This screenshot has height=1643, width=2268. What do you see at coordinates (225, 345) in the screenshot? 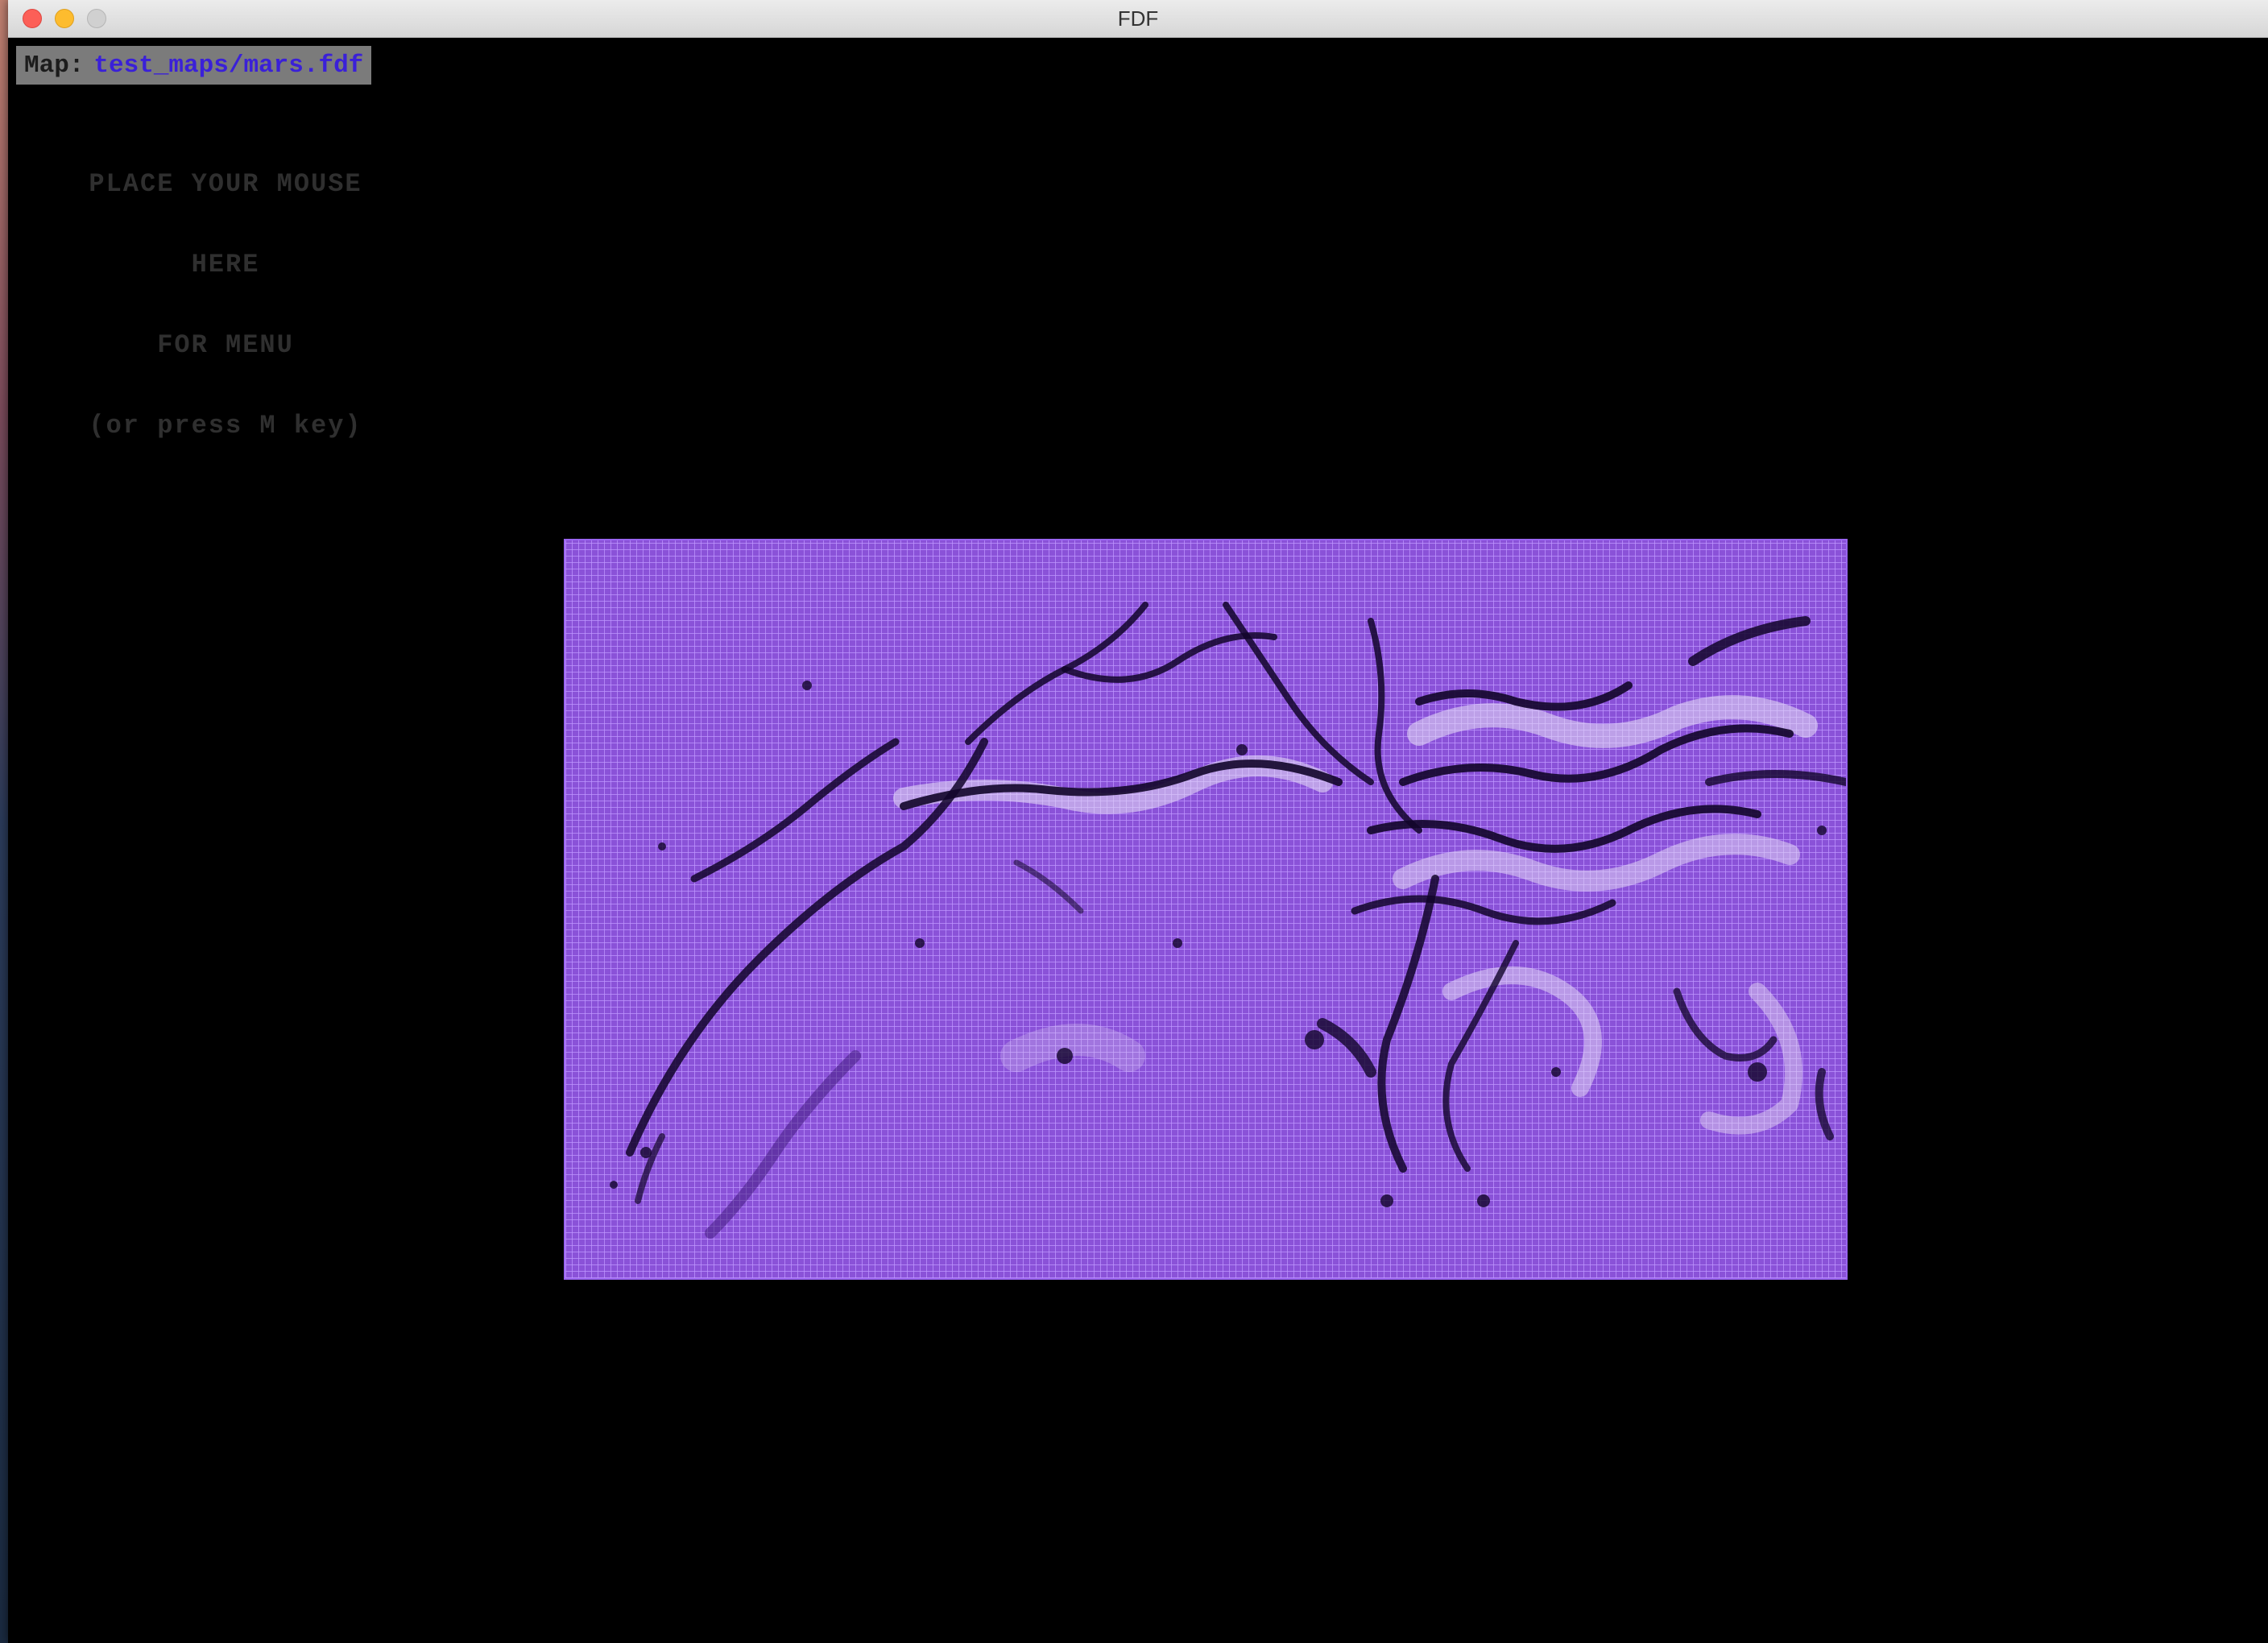
I see `menu-hint-line-3: FOR MENU` at bounding box center [225, 345].